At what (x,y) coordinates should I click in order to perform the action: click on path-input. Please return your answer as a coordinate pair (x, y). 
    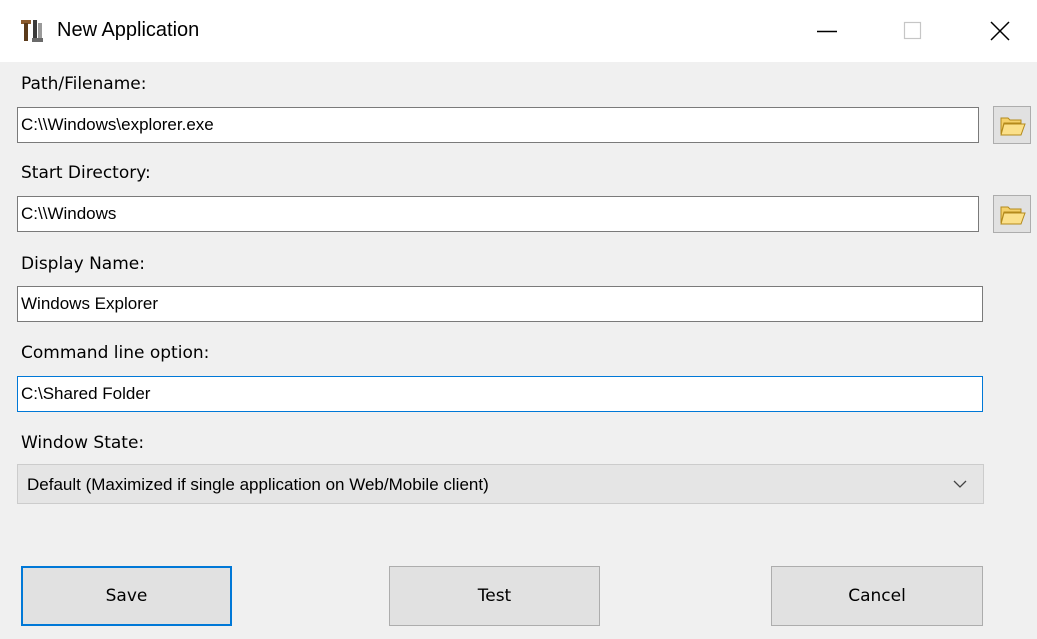
    Looking at the image, I should click on (498, 125).